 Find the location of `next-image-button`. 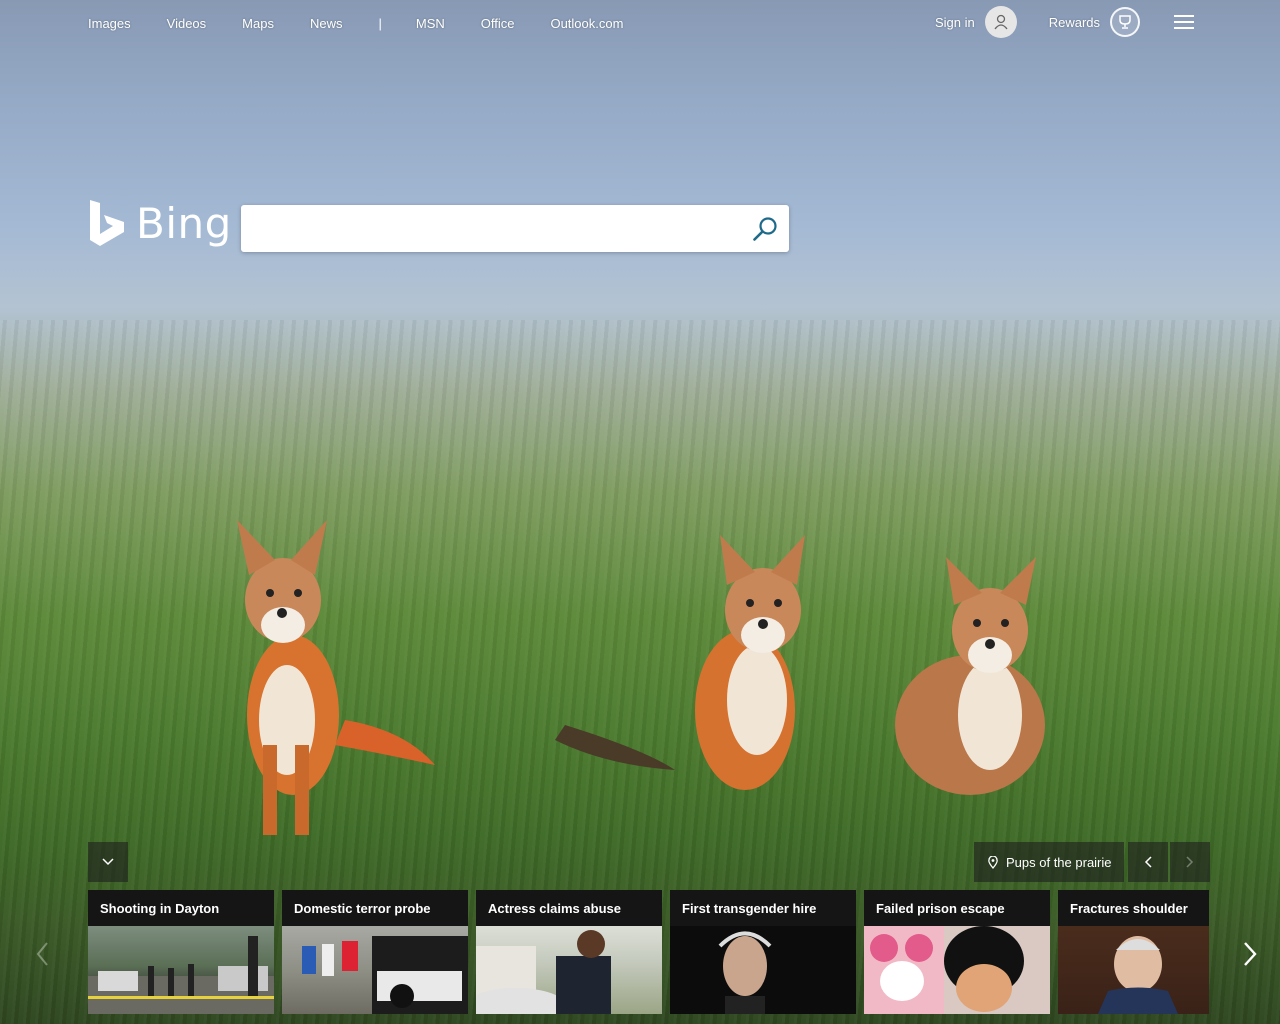

next-image-button is located at coordinates (1189, 862).